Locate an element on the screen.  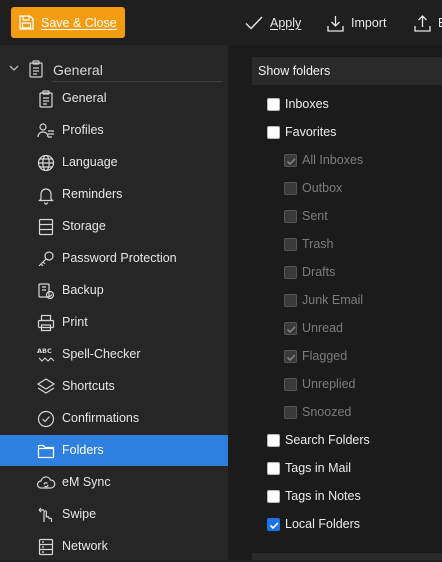
option-tags-in-mail: Tags in Mail is located at coordinates (309, 468).